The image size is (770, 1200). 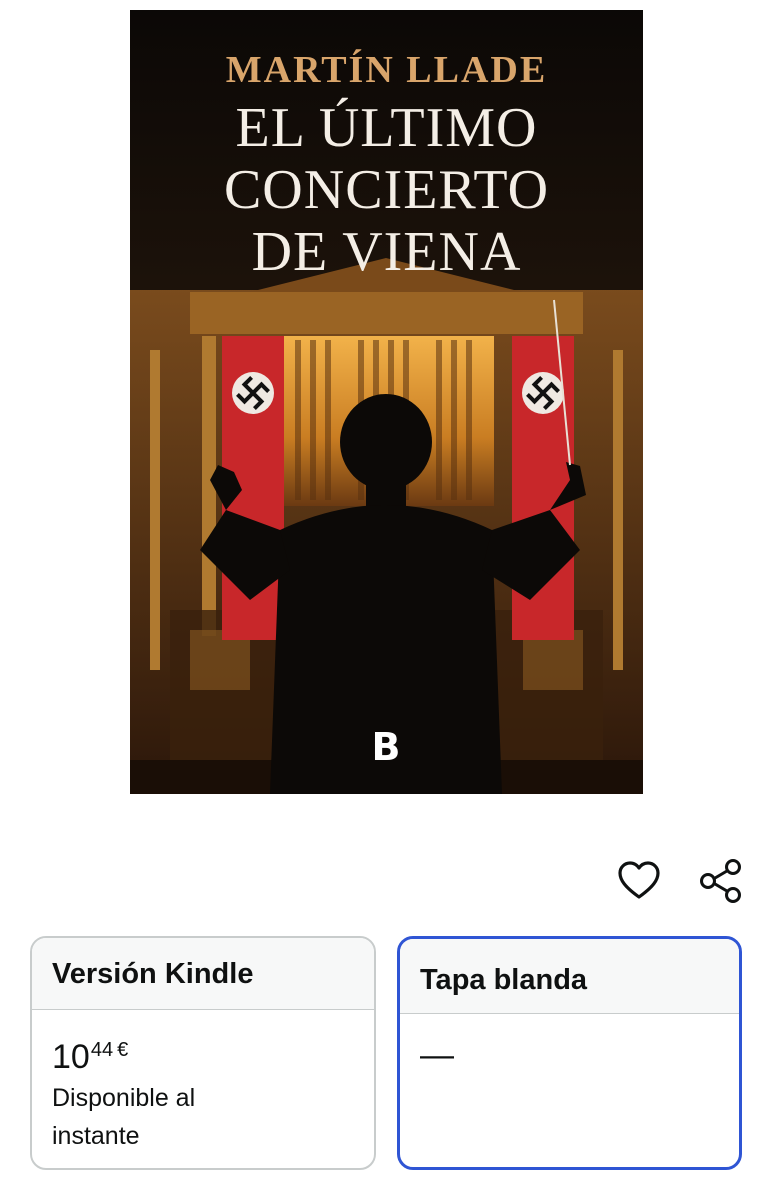 I want to click on cover-title-line-3: DE VIENA, so click(x=386, y=252).